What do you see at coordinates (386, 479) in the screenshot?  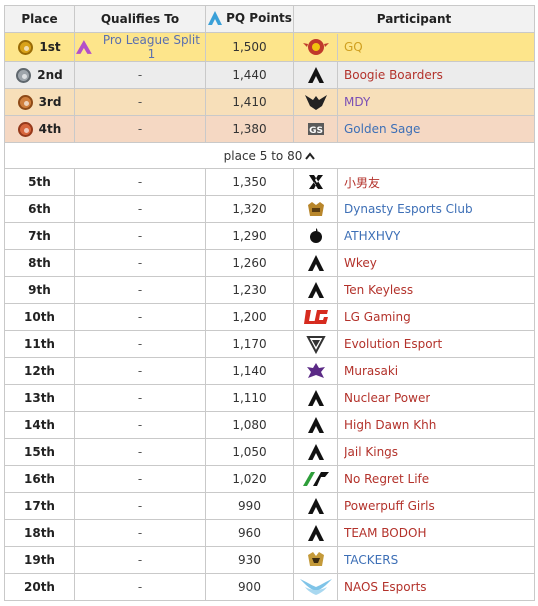 I see `participant-name-link: No Regret Life` at bounding box center [386, 479].